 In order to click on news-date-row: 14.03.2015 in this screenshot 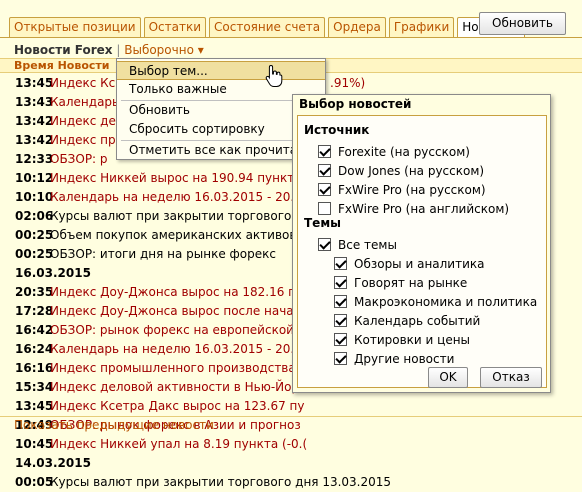, I will do `click(295, 463)`.